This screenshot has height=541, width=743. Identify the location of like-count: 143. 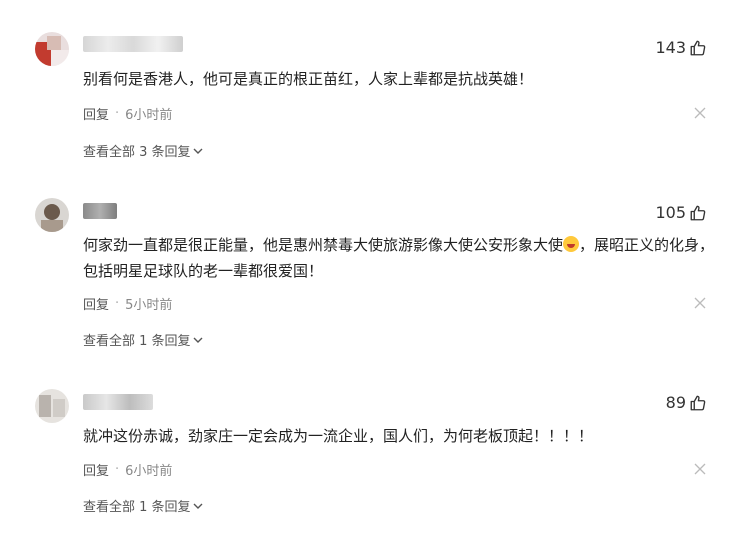
(670, 47).